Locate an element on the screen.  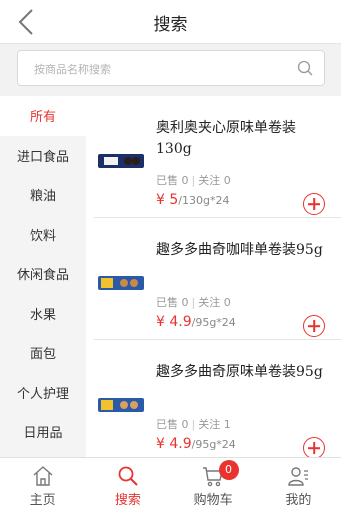
sidebar-item-bread: 面包 is located at coordinates (43, 353).